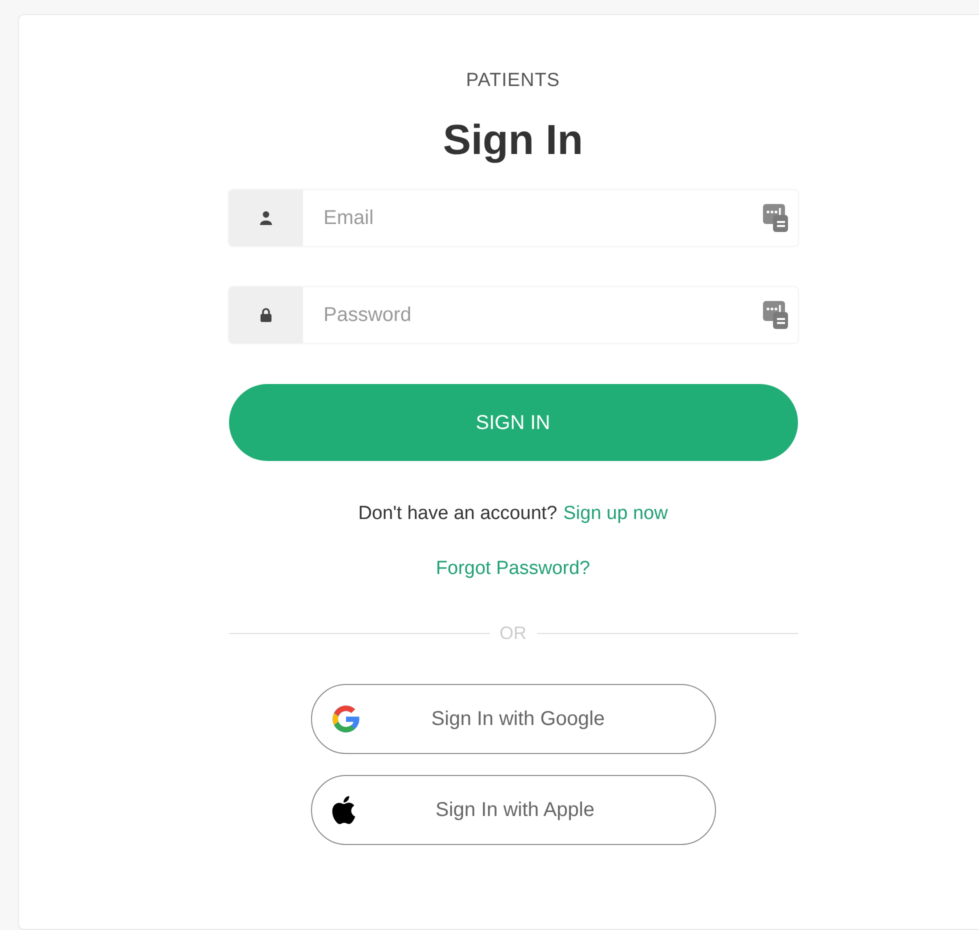  I want to click on apple-sign-in-button: Sign In with Apple, so click(513, 810).